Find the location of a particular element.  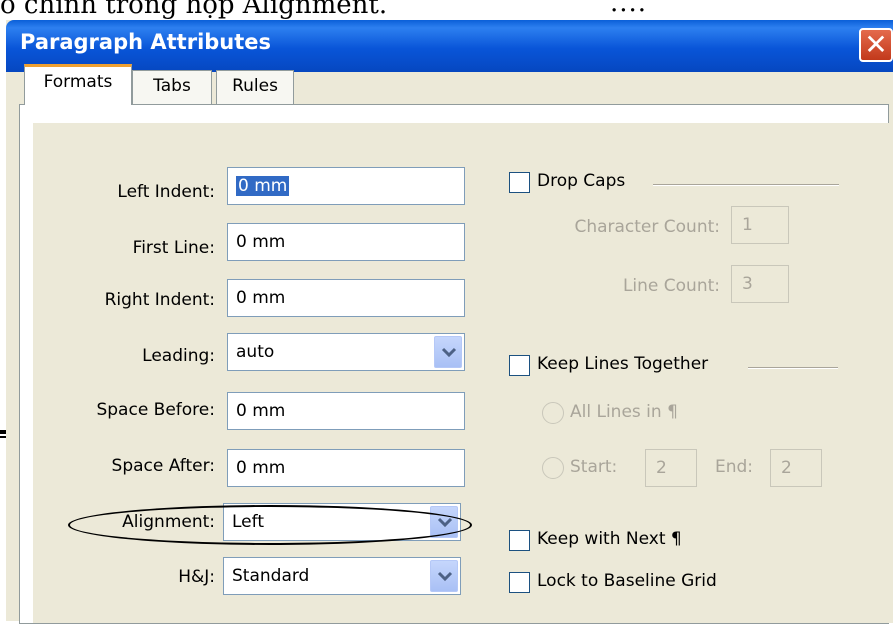

keep-with-next-checkbox is located at coordinates (519, 540).